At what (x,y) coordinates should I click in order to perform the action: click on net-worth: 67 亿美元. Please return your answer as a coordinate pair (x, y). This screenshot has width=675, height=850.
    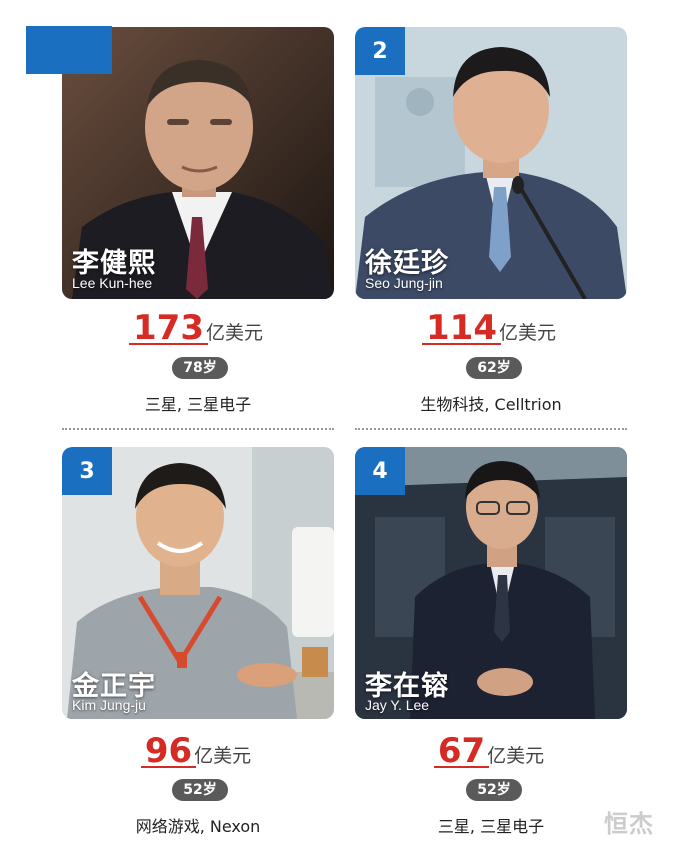
    Looking at the image, I should click on (491, 751).